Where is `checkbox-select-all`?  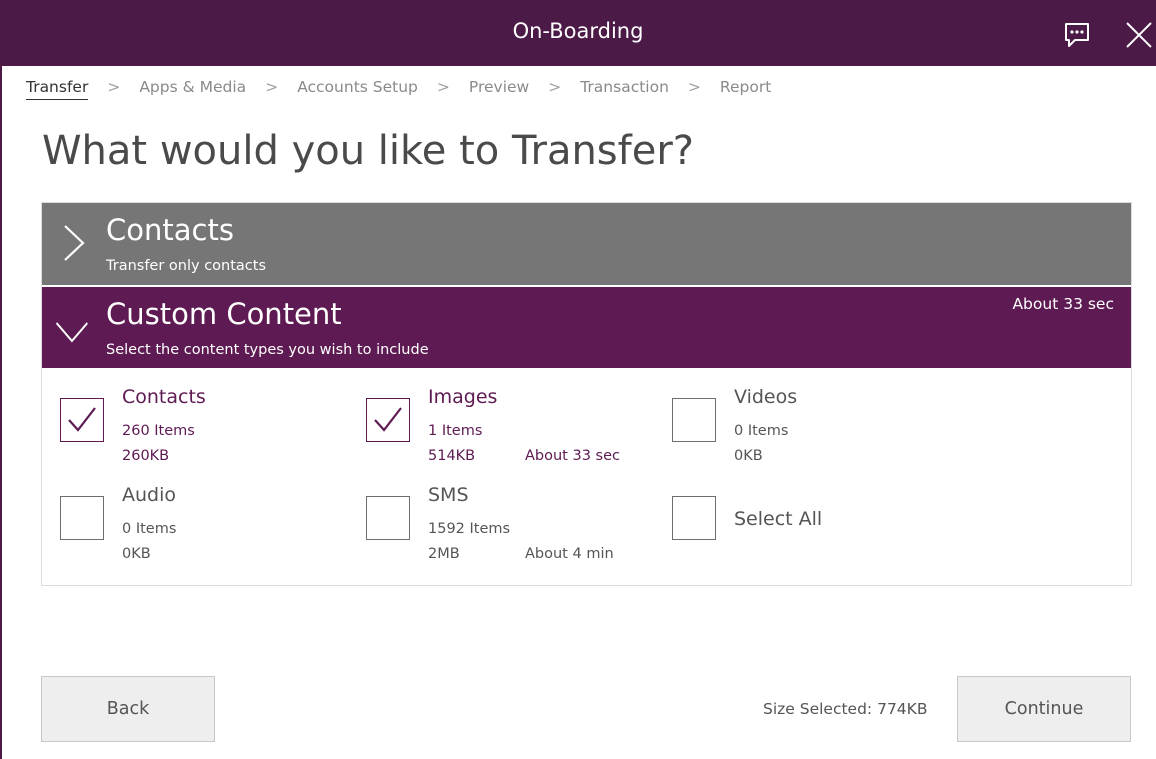 checkbox-select-all is located at coordinates (694, 518).